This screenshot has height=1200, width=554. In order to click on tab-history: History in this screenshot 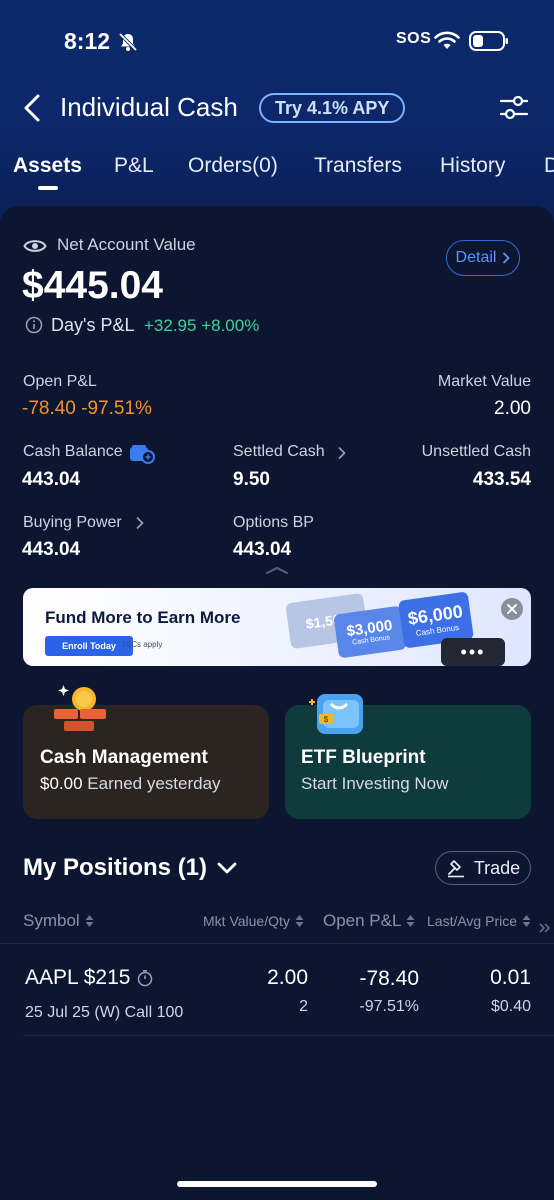, I will do `click(472, 166)`.